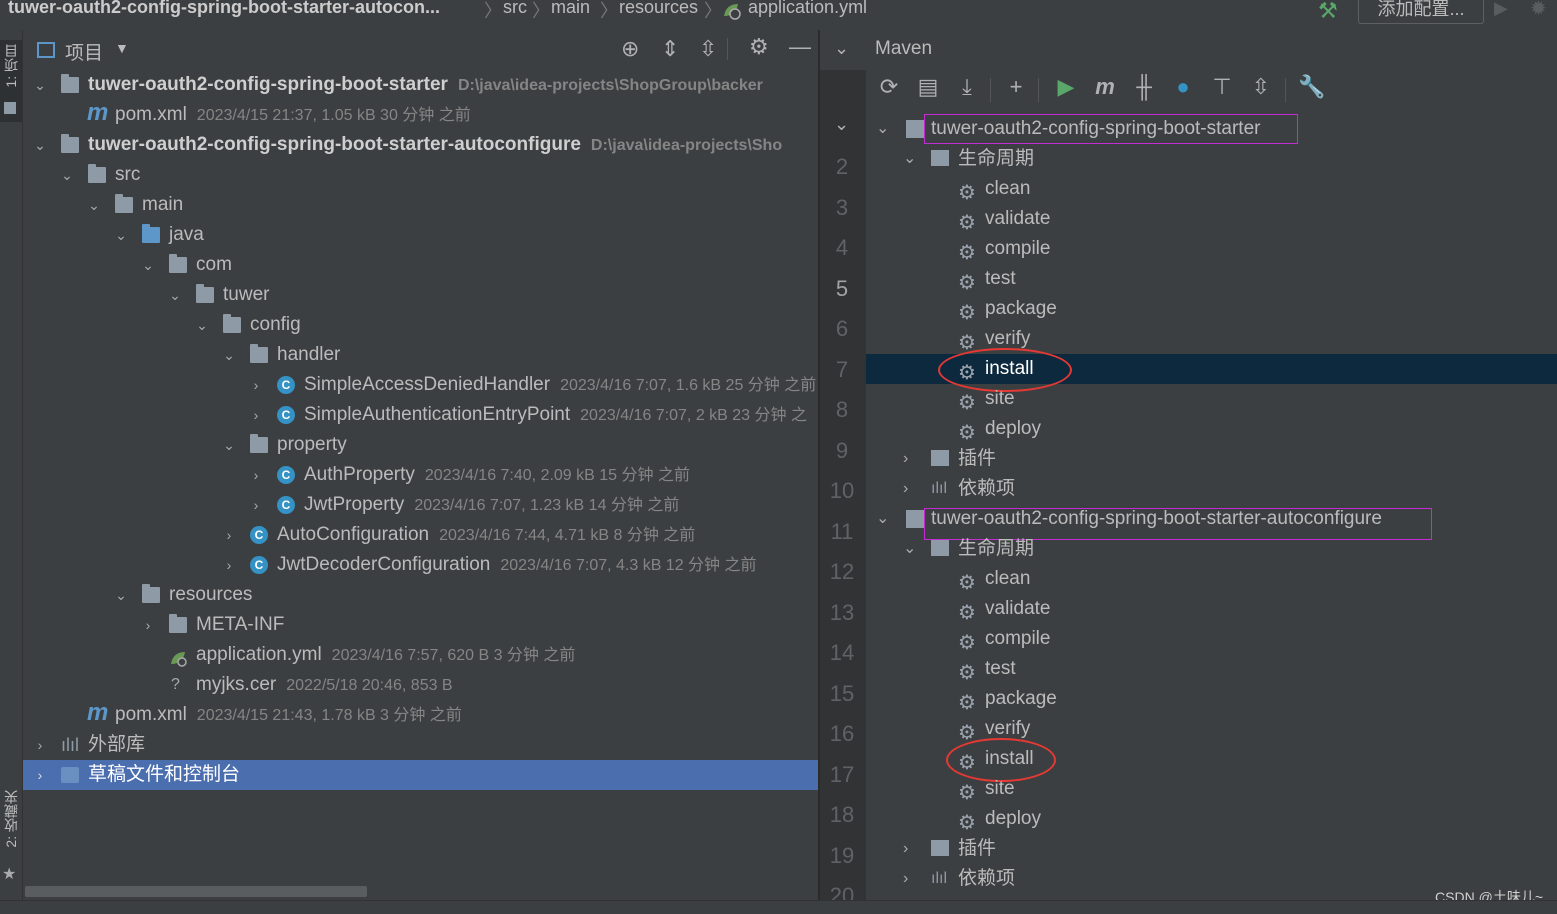  Describe the element at coordinates (84, 51) in the screenshot. I see `panel-title: 项目` at that location.